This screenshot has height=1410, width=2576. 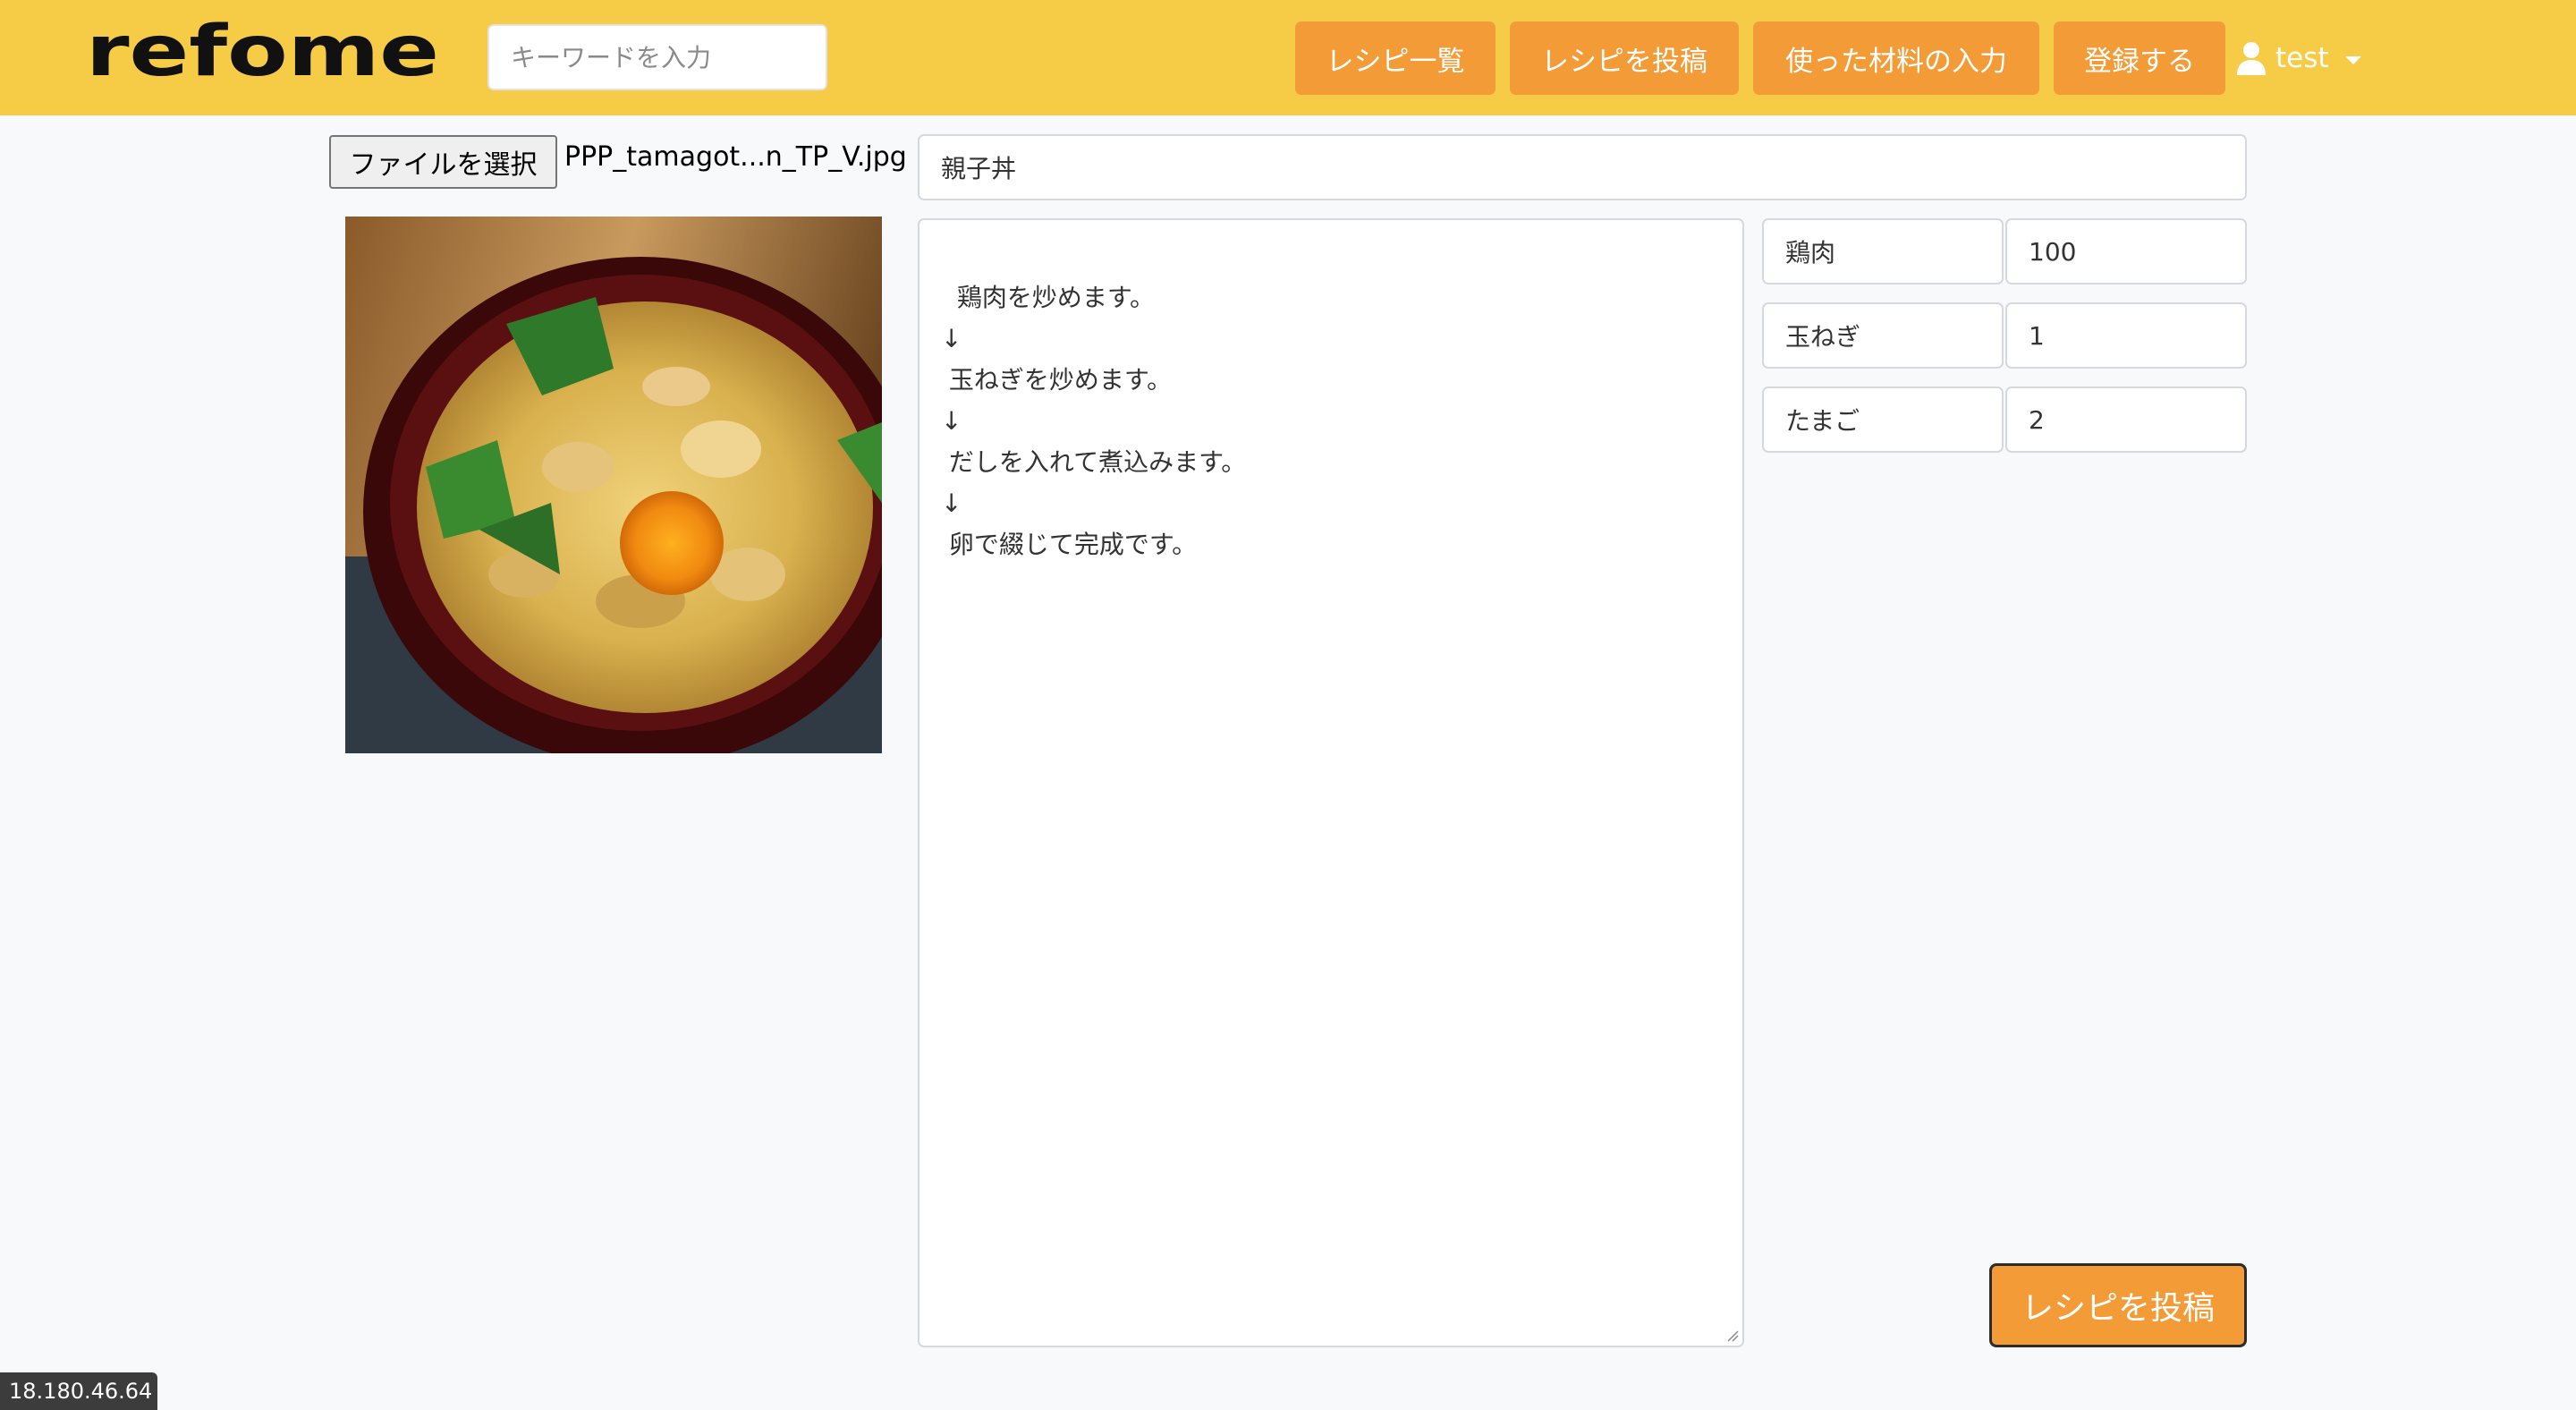 I want to click on ip-address-badge: 18.180.46.64, so click(x=78, y=1391).